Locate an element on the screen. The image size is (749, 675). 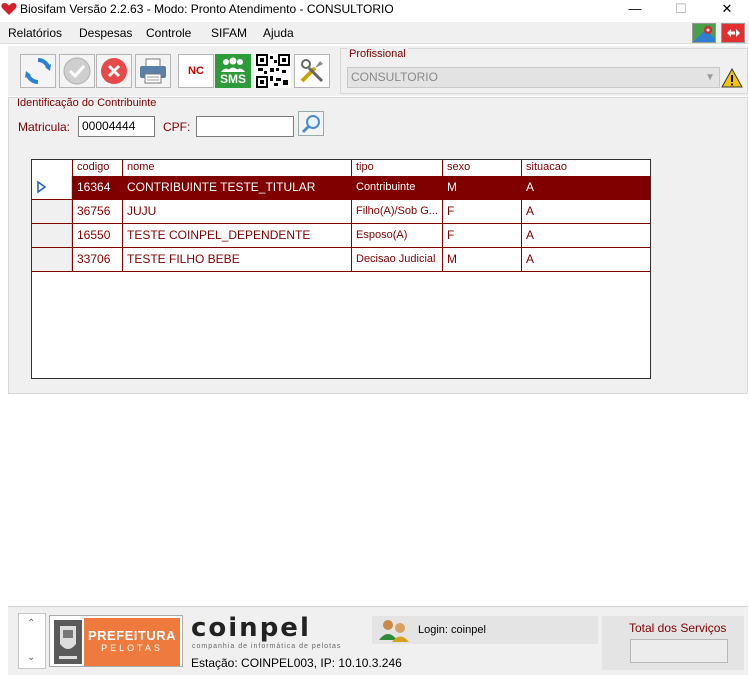
map-icon is located at coordinates (704, 33).